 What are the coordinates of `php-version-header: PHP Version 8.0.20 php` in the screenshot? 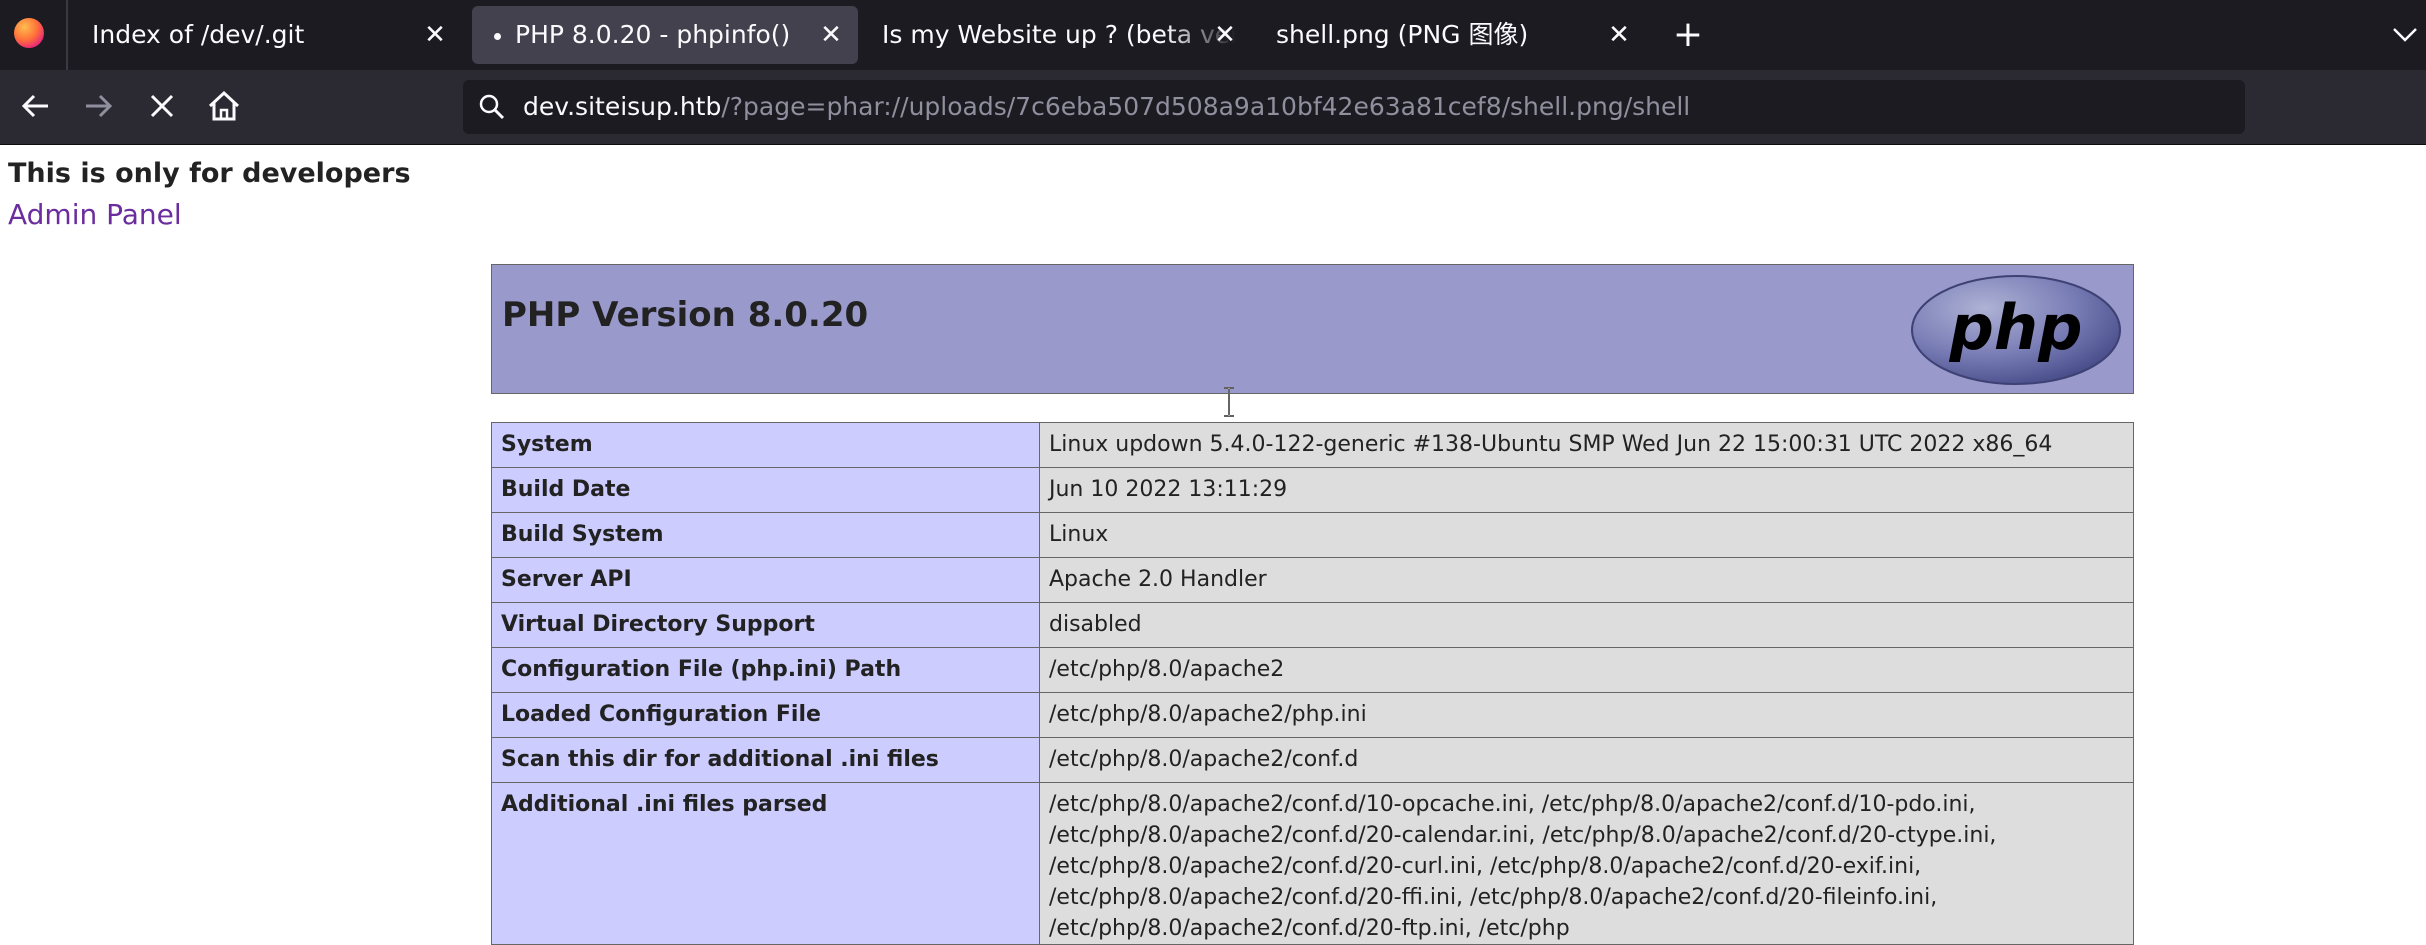 It's located at (1312, 329).